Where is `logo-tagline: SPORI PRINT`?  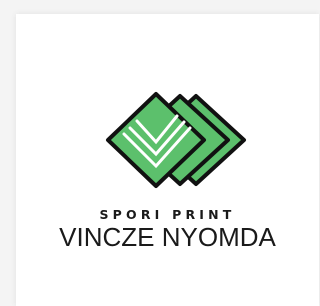 logo-tagline: SPORI PRINT is located at coordinates (167, 214).